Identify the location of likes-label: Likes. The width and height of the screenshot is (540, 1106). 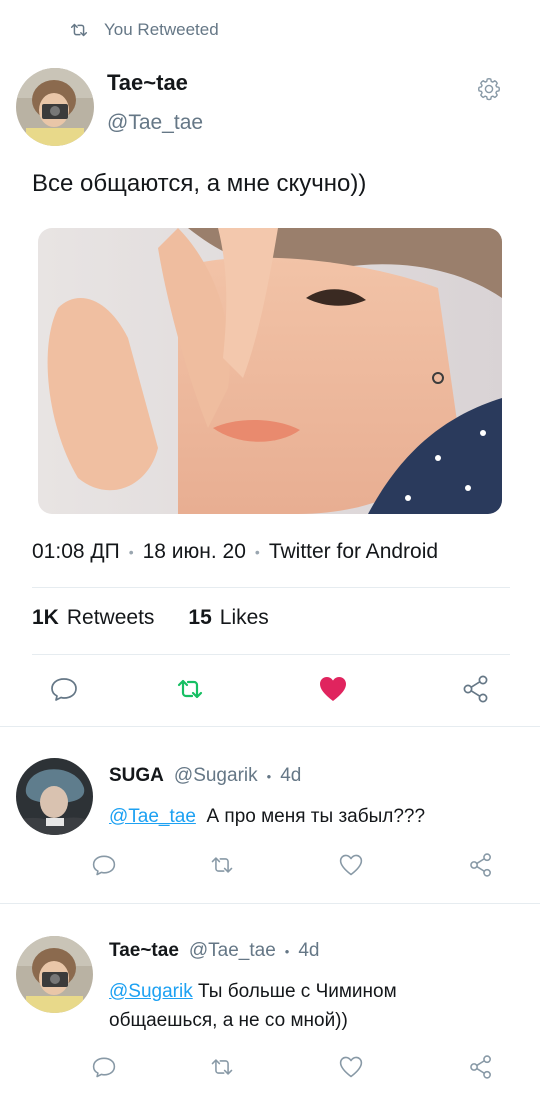
(244, 617).